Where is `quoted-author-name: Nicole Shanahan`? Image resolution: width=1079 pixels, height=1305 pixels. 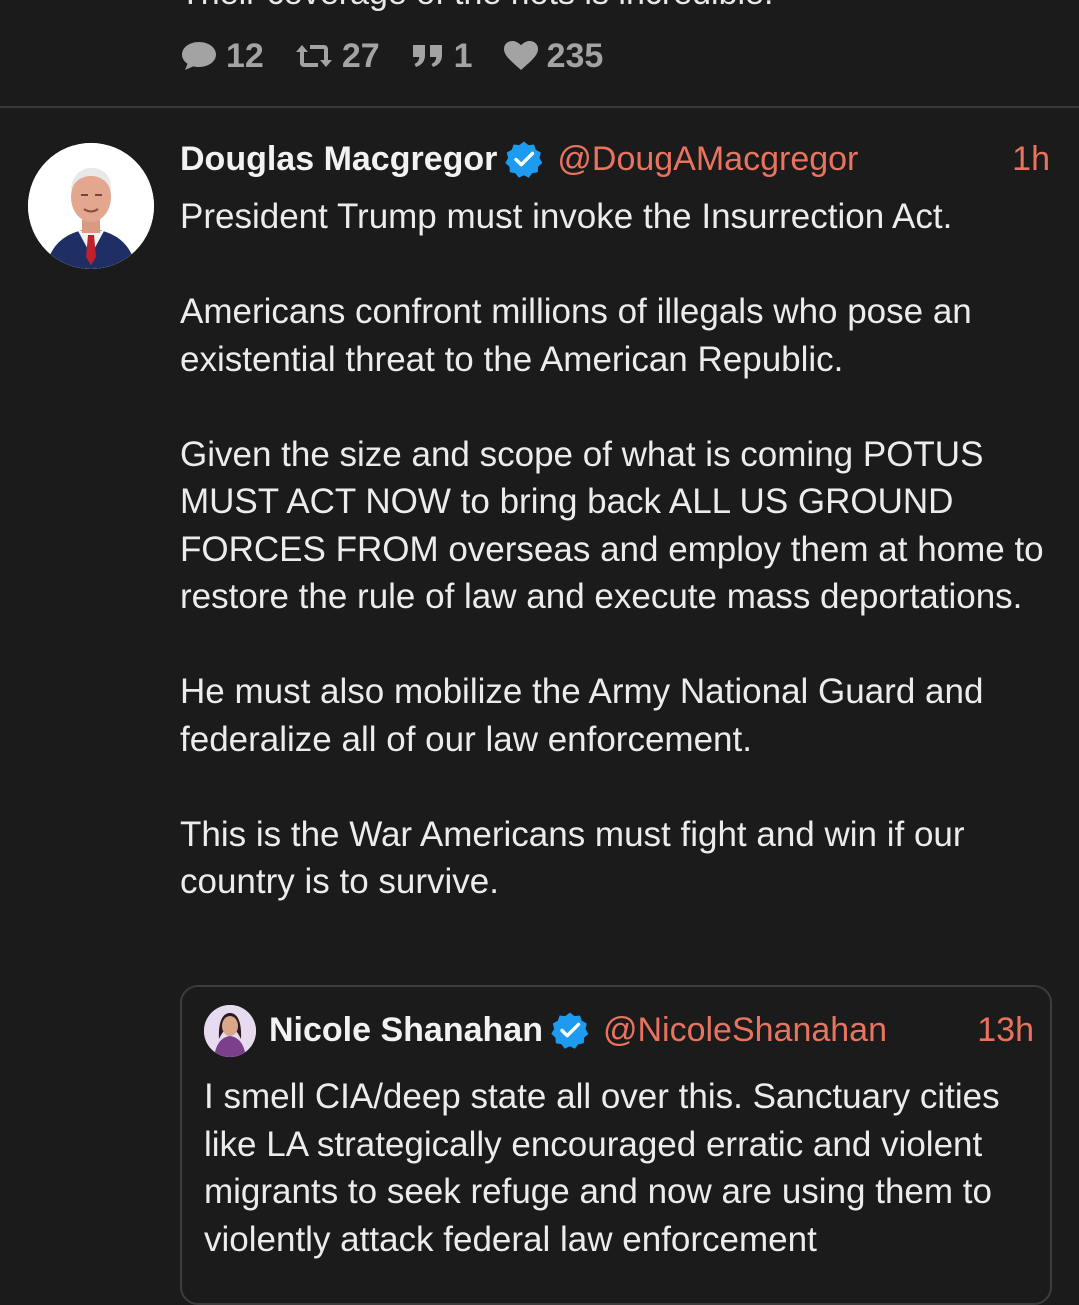 quoted-author-name: Nicole Shanahan is located at coordinates (406, 1030).